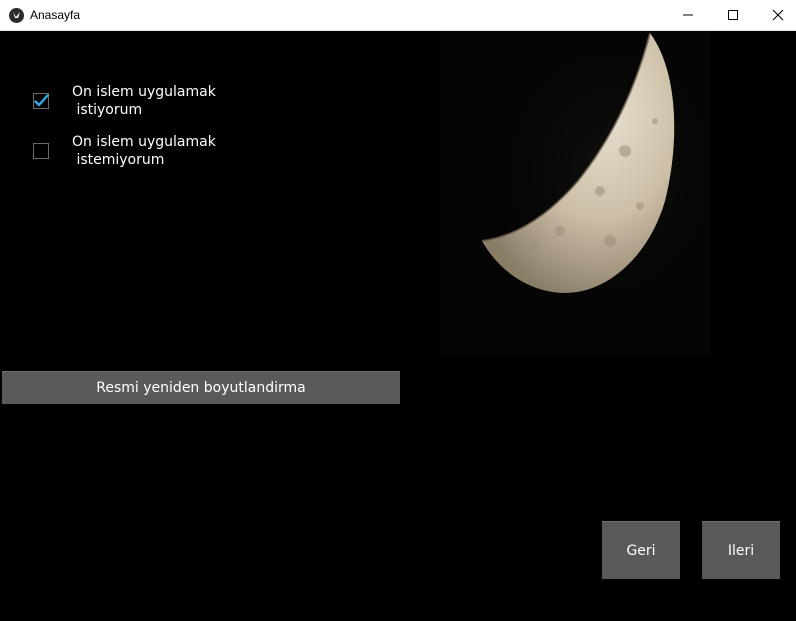  I want to click on next-button: Ileri, so click(741, 550).